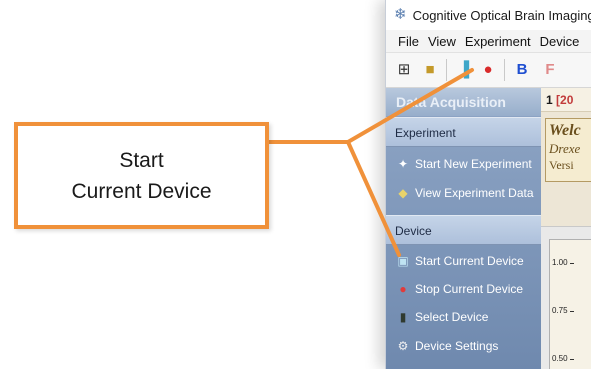 The width and height of the screenshot is (591, 369). What do you see at coordinates (403, 261) in the screenshot?
I see `start-device-icon: ▣` at bounding box center [403, 261].